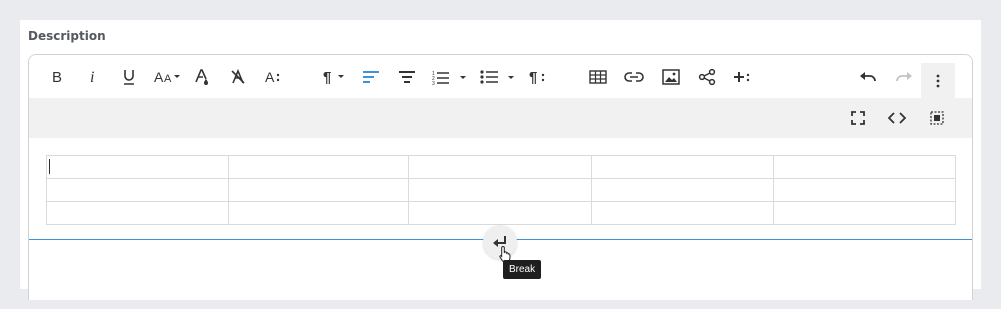  I want to click on share-button, so click(707, 77).